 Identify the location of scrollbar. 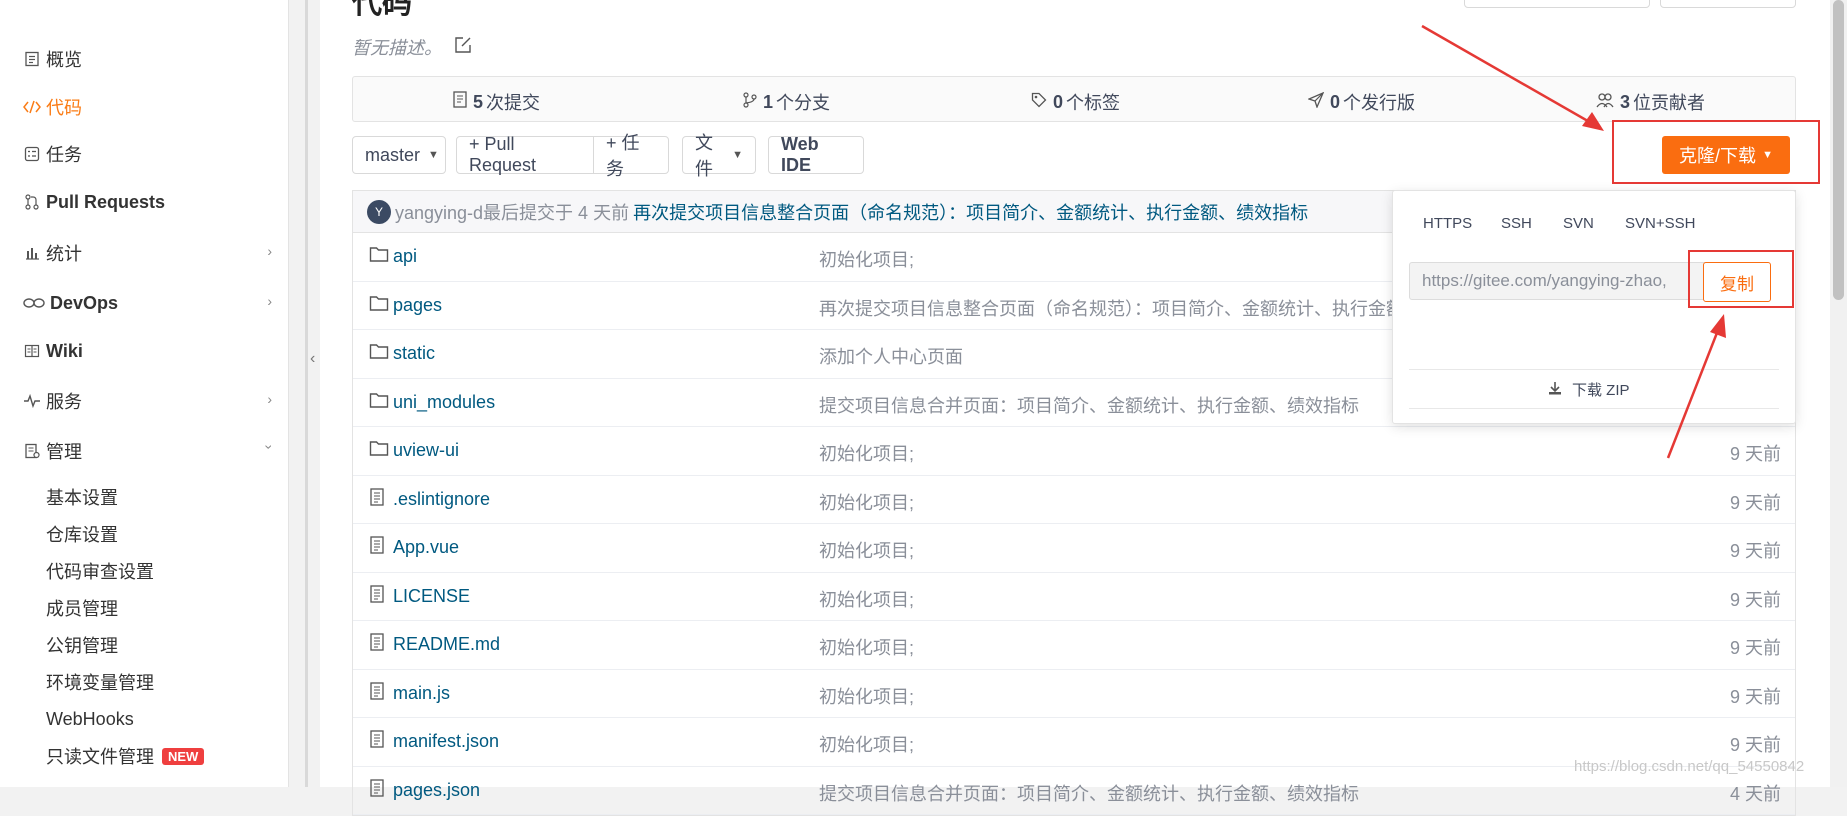
(1838, 393).